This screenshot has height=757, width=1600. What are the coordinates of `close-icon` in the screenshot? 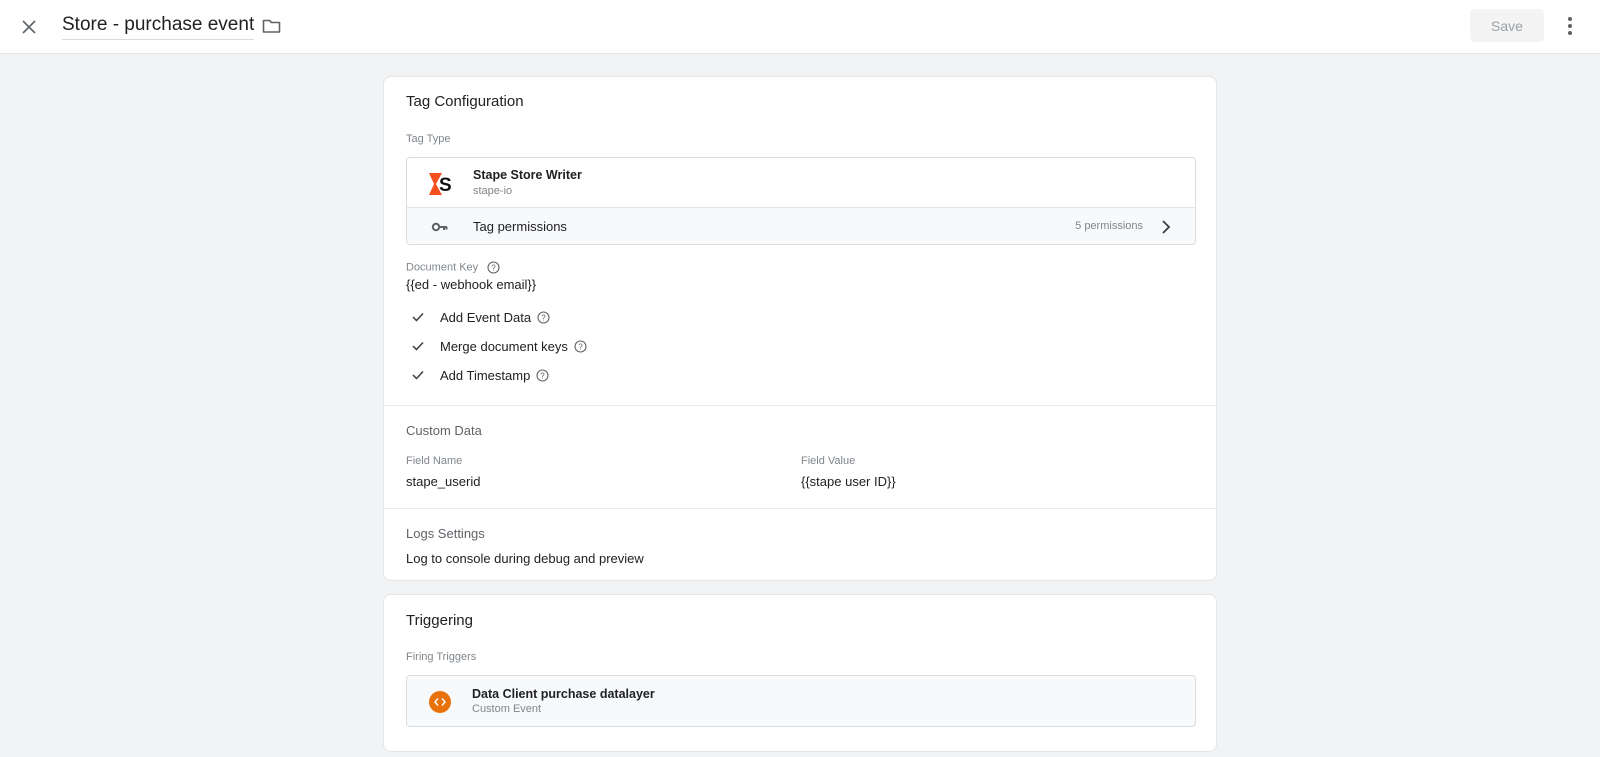 It's located at (29, 27).